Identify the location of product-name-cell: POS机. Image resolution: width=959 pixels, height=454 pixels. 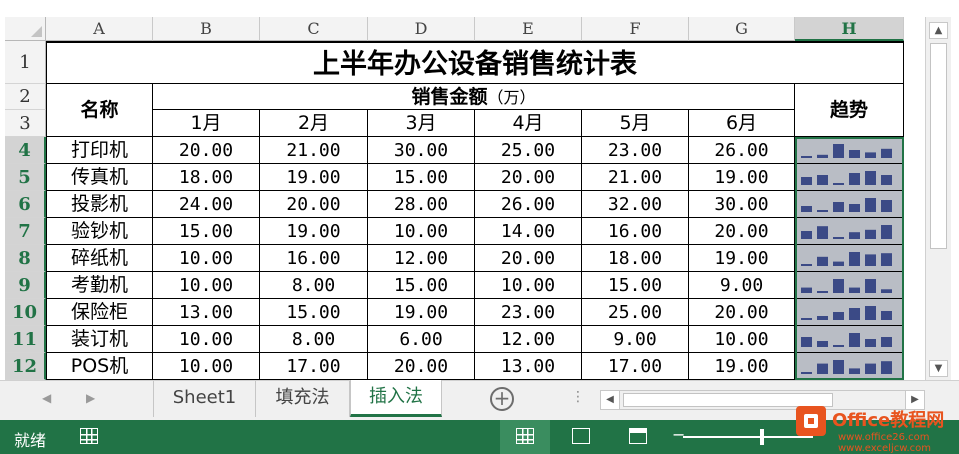
(99, 366).